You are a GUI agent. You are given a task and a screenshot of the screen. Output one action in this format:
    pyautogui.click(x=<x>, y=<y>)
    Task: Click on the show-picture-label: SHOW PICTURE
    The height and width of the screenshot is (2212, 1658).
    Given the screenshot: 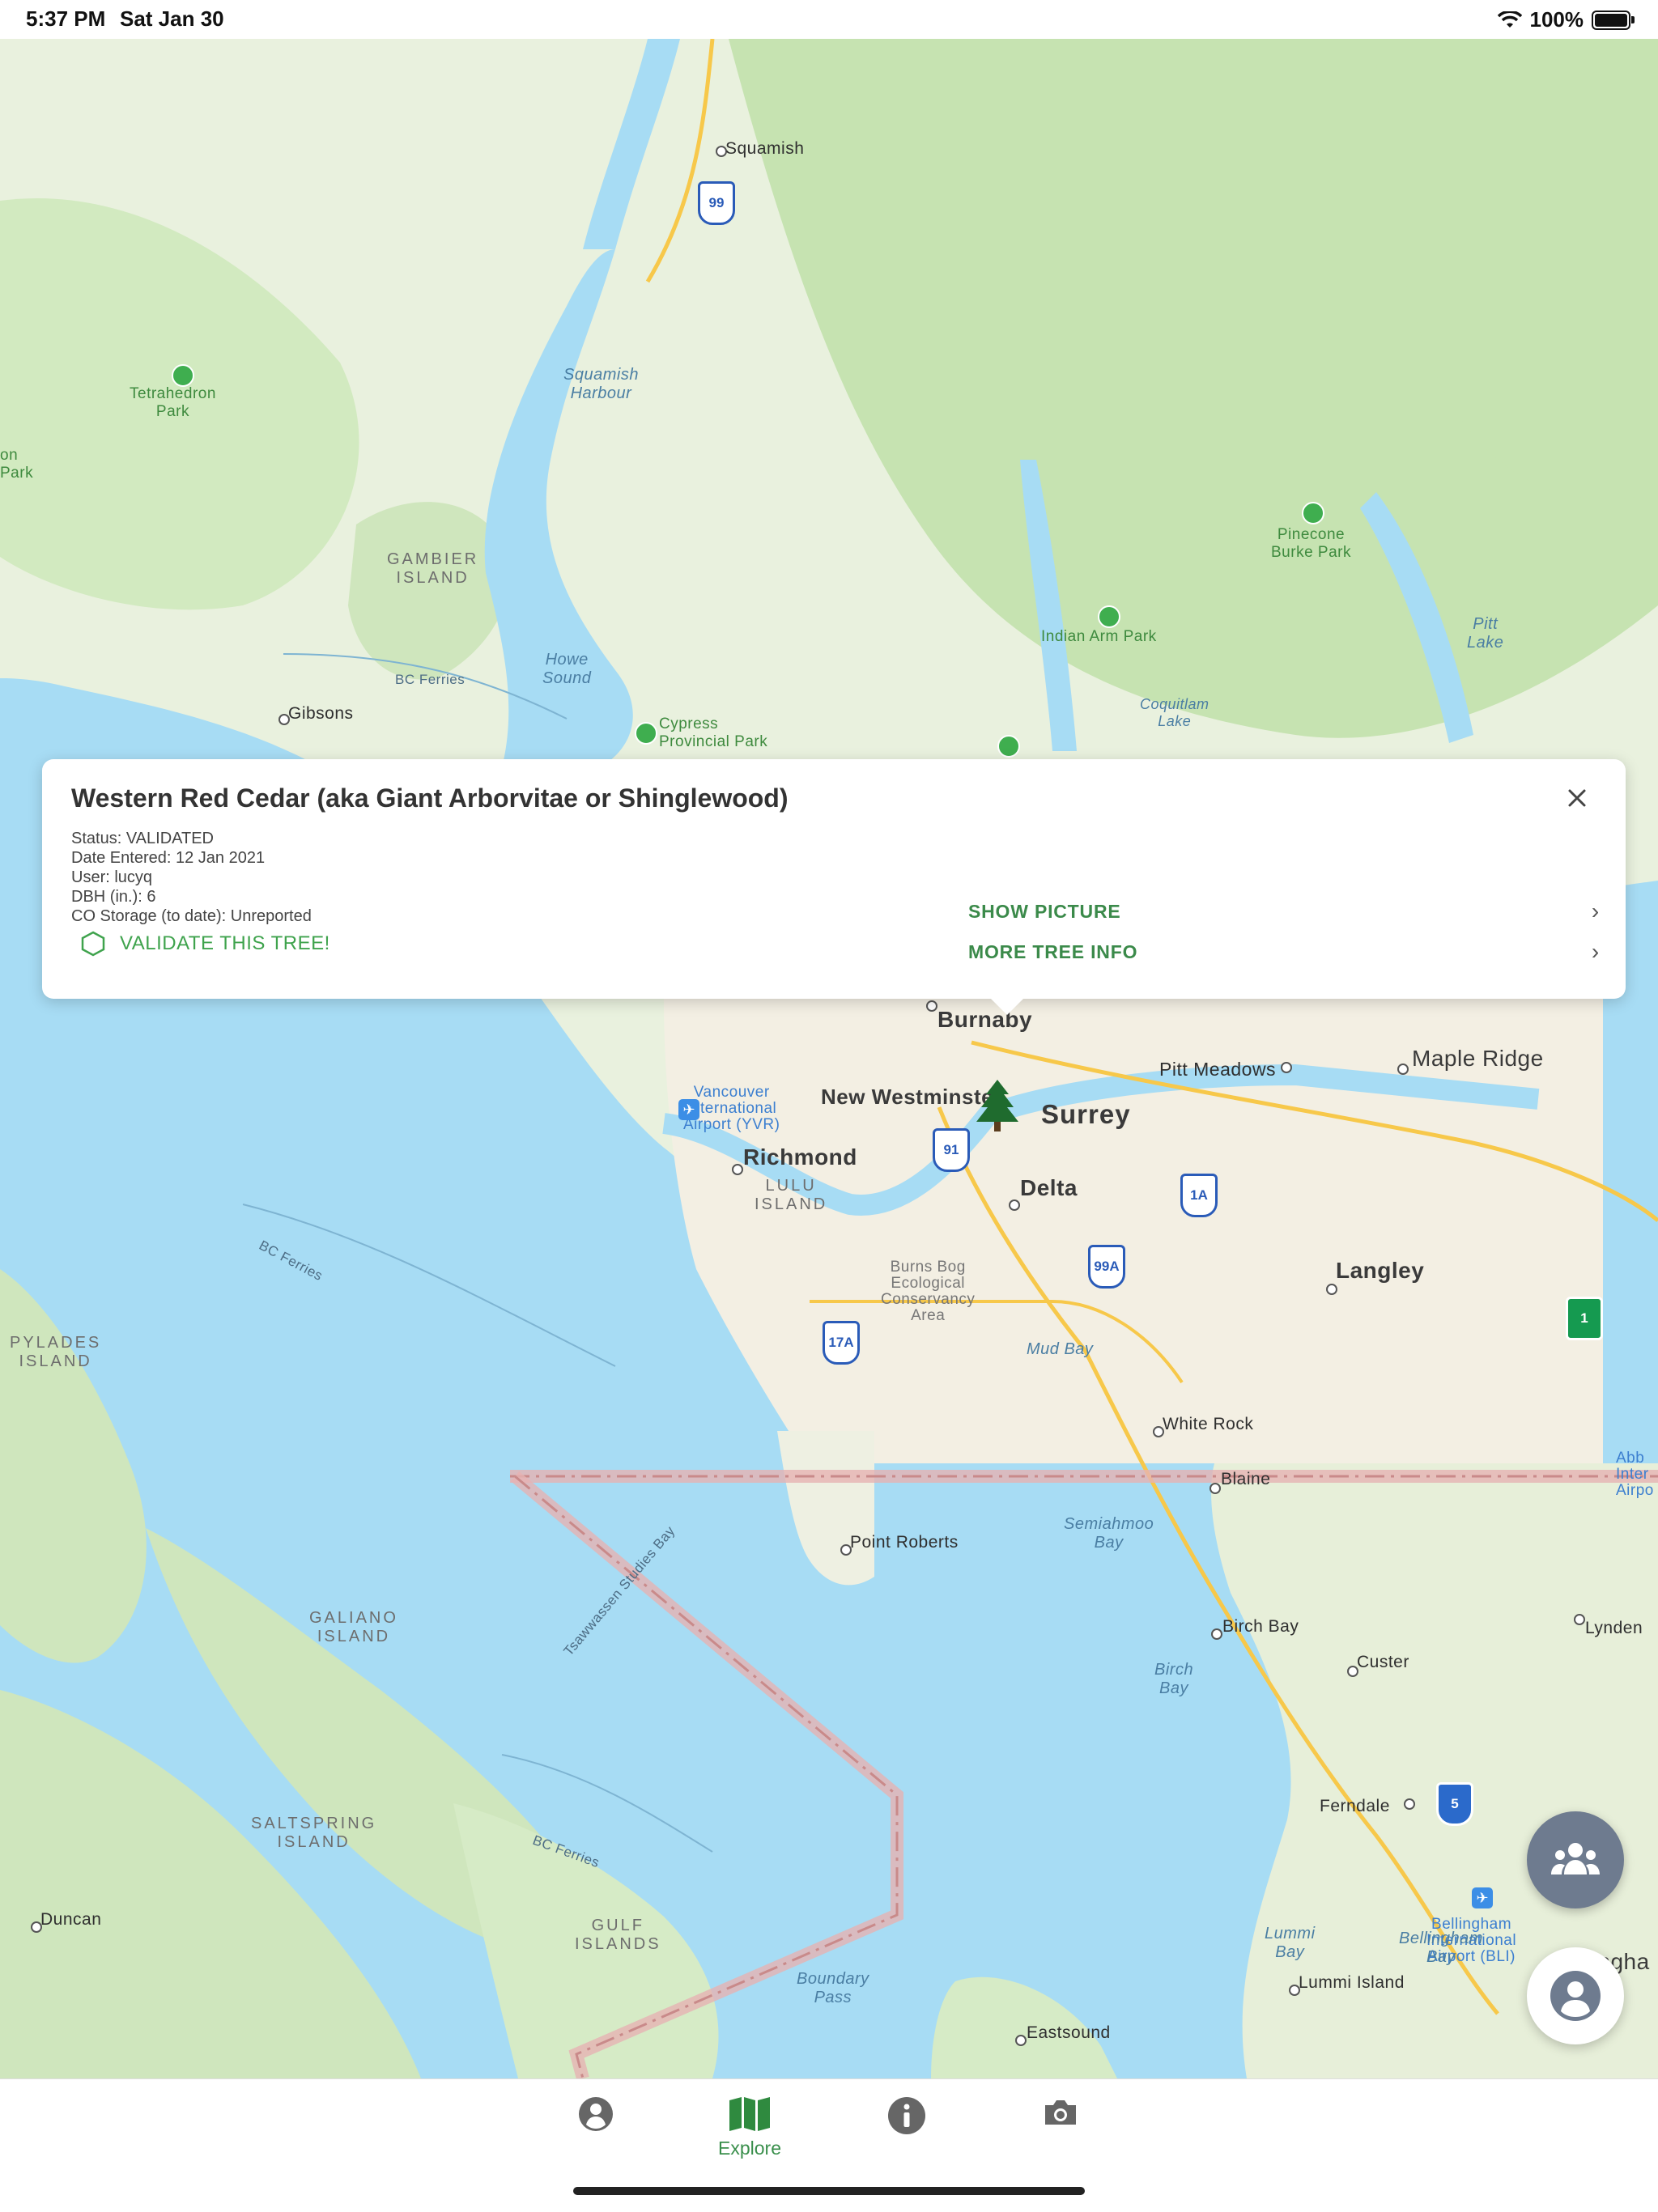 What is the action you would take?
    pyautogui.click(x=1044, y=911)
    